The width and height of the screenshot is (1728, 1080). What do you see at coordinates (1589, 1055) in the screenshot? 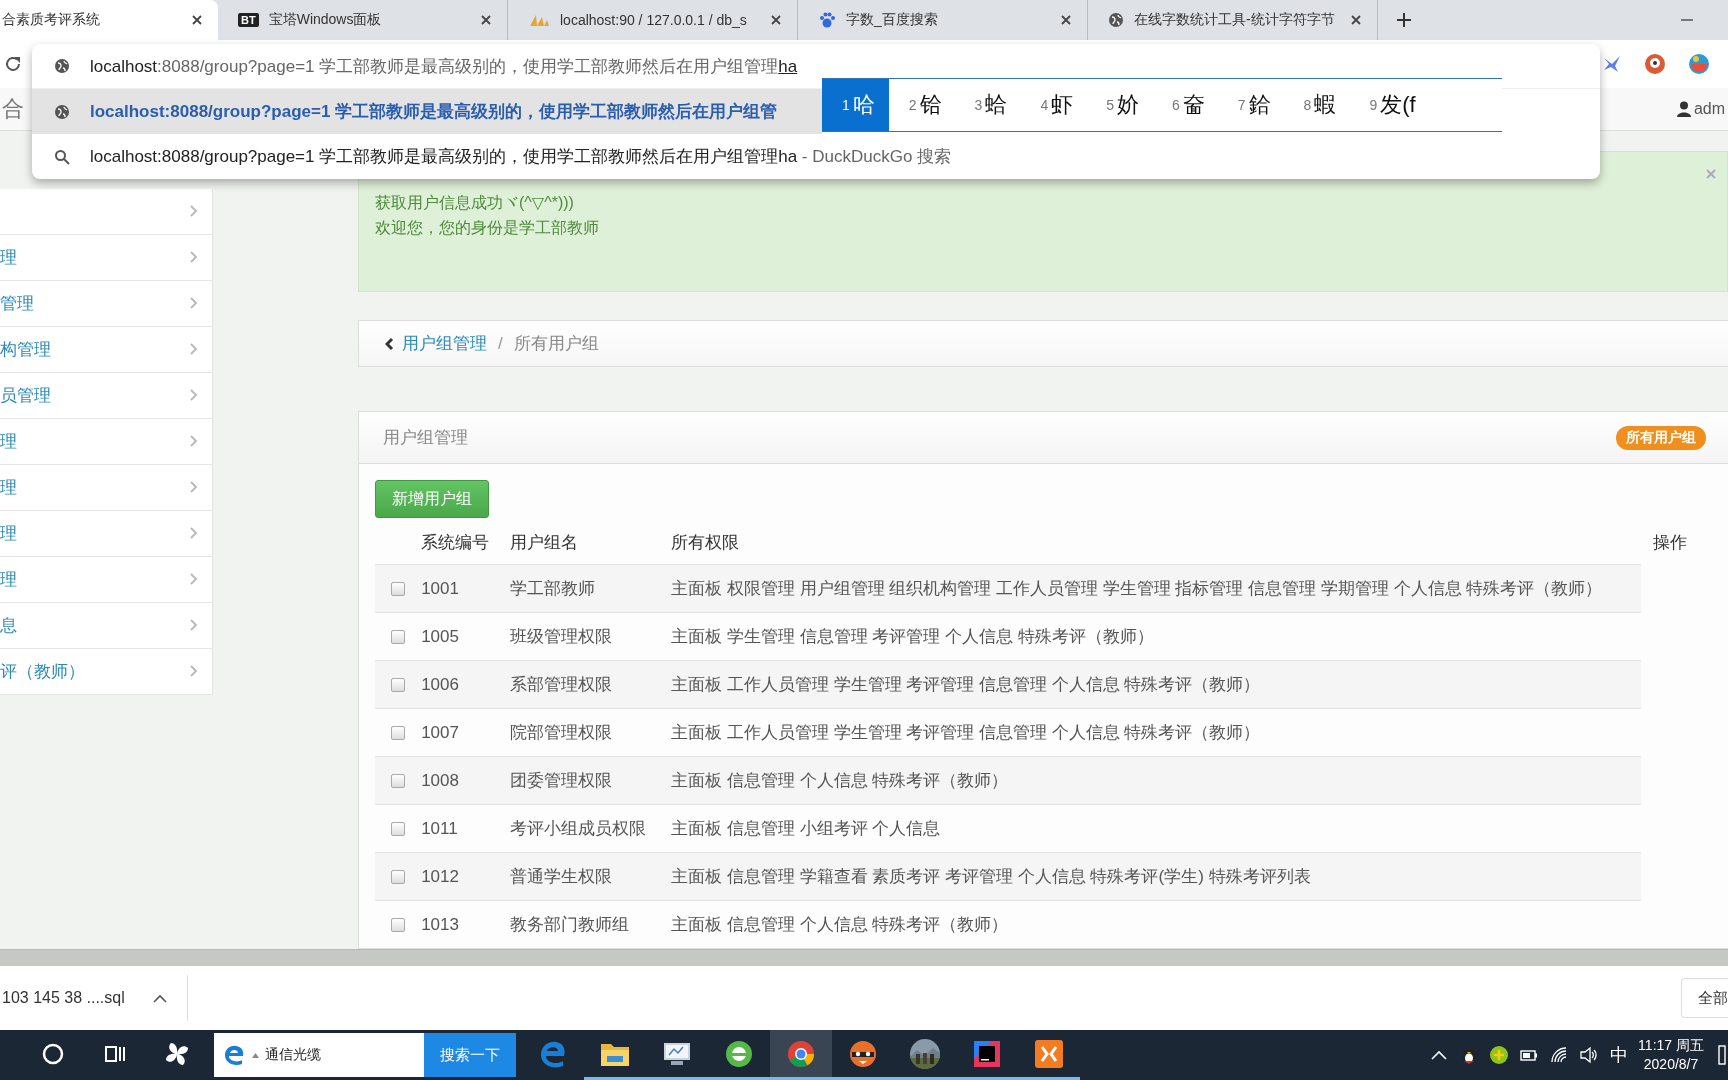
I see `volume-icon` at bounding box center [1589, 1055].